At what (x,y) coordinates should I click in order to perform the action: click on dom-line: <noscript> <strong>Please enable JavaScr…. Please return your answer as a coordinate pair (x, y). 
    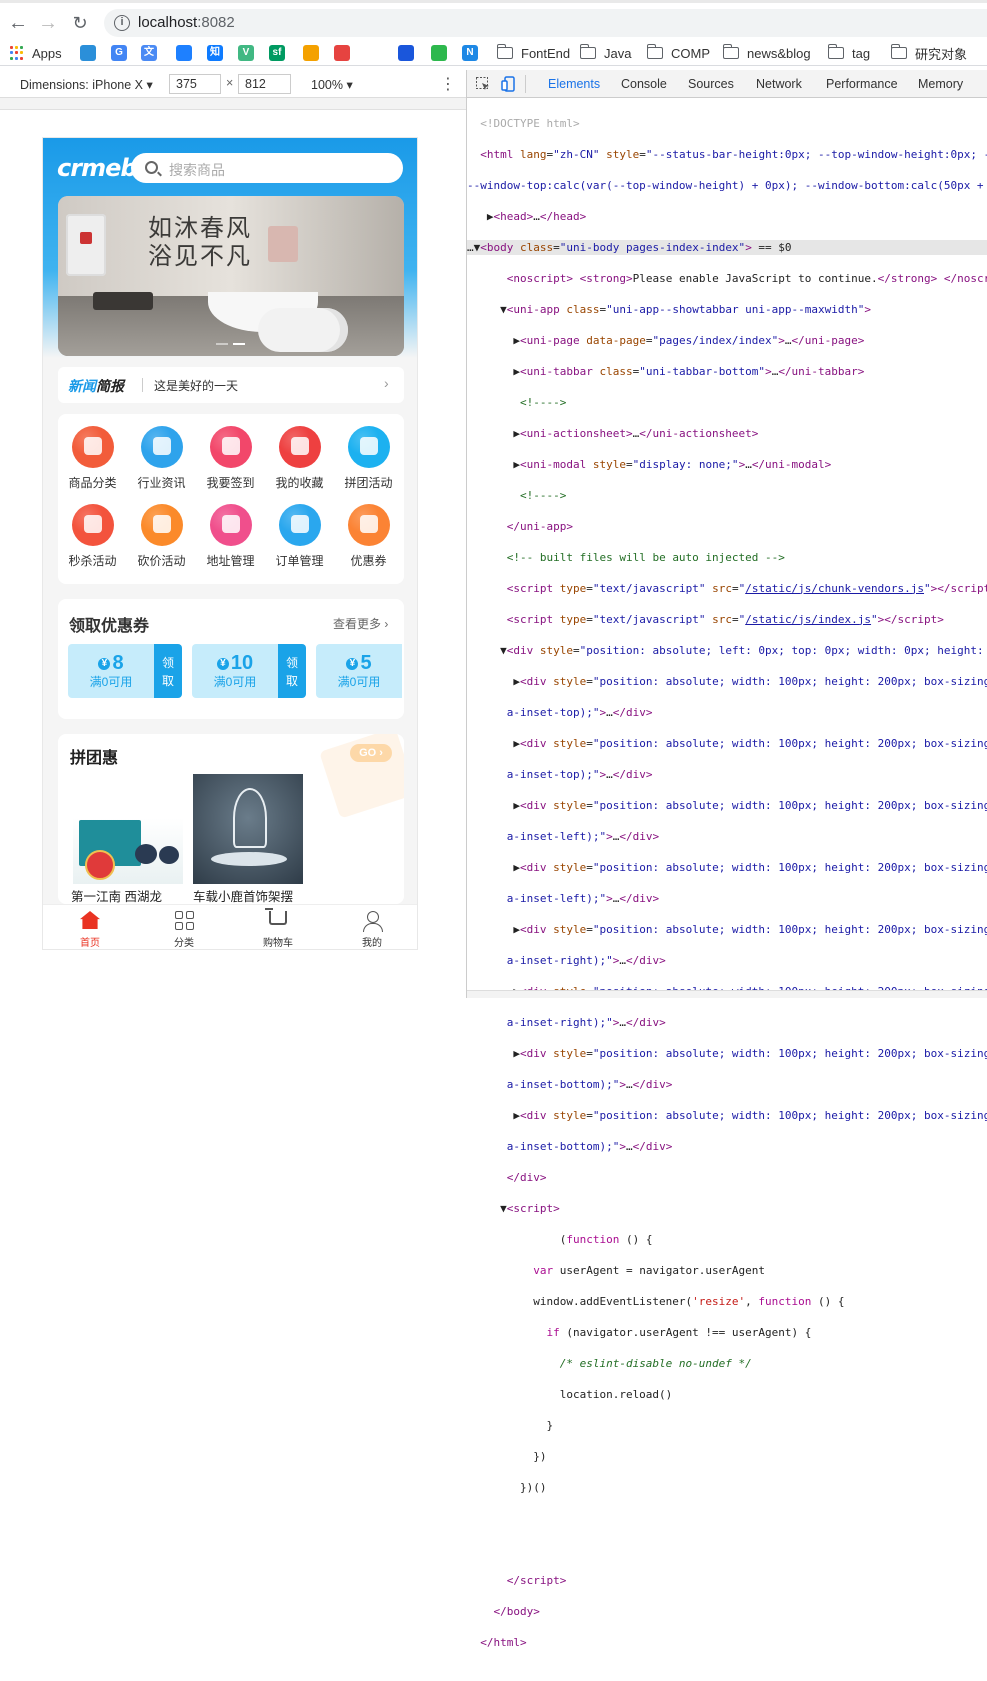
    Looking at the image, I should click on (727, 279).